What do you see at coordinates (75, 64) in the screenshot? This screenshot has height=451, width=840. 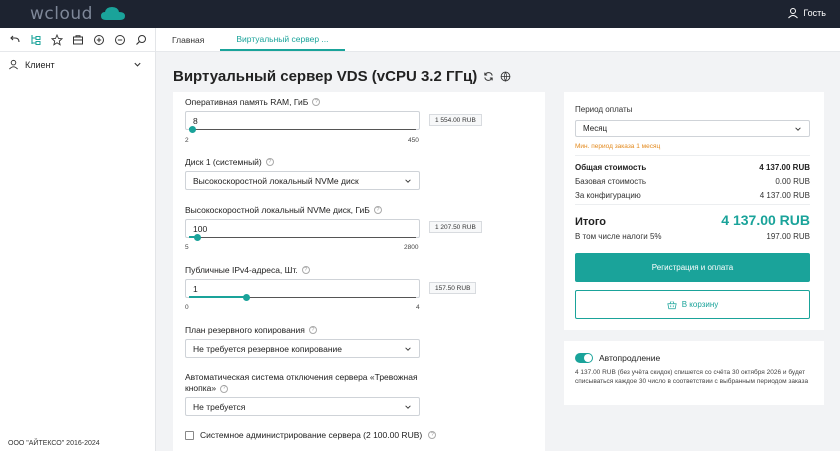 I see `client-menu-item: Клиент` at bounding box center [75, 64].